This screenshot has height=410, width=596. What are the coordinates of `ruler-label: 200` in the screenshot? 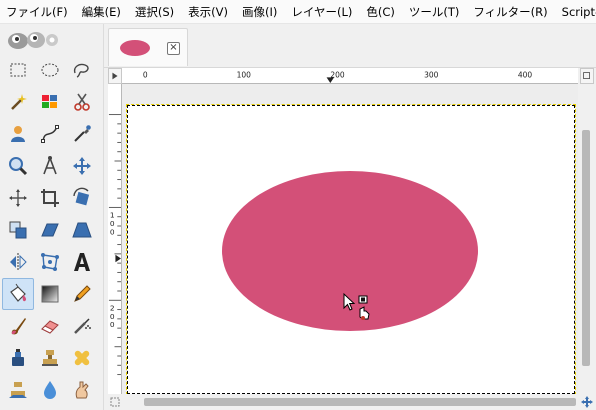 It's located at (112, 317).